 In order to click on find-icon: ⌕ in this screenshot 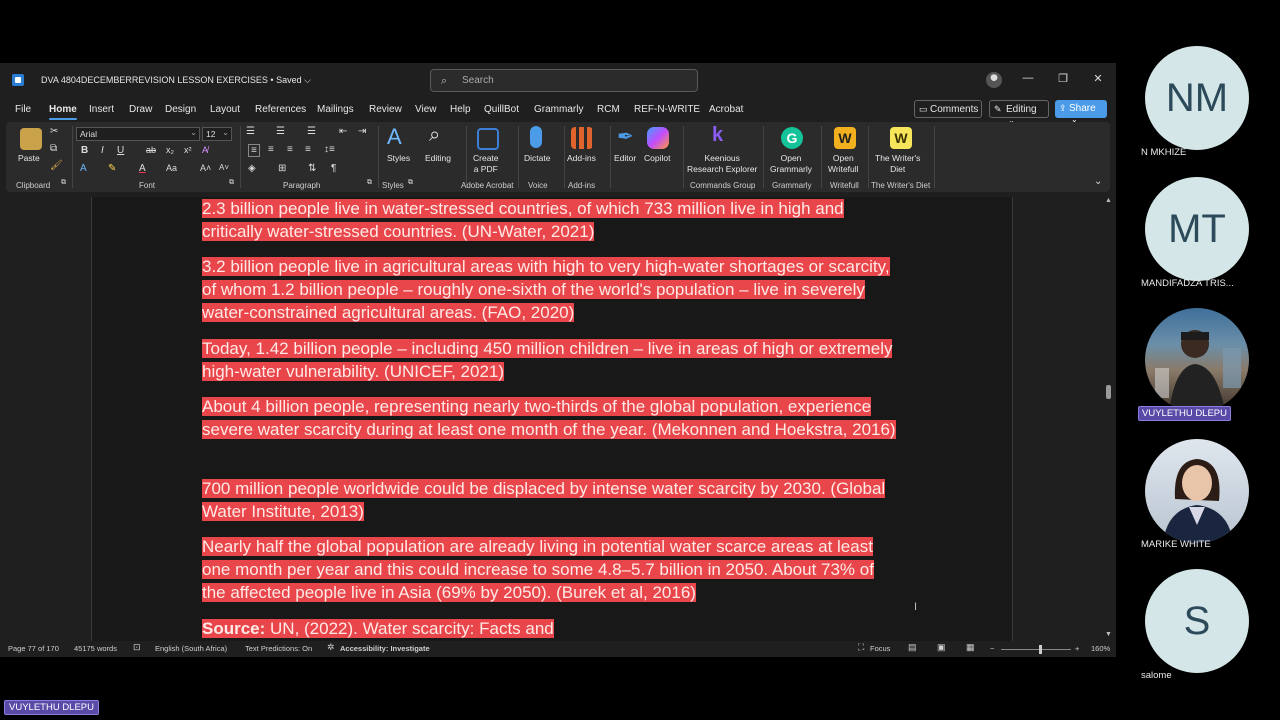, I will do `click(434, 135)`.